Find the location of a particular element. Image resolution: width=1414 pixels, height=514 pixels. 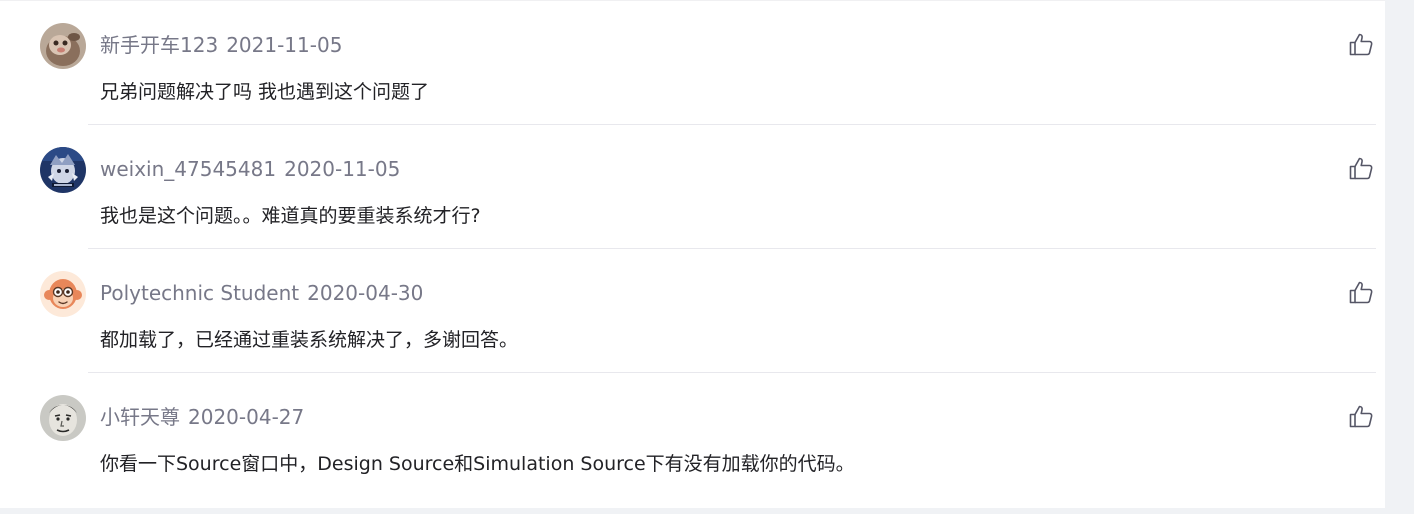

comment-text: 我也是这个问题。。难道真的要重装系统才行? is located at coordinates (290, 216).